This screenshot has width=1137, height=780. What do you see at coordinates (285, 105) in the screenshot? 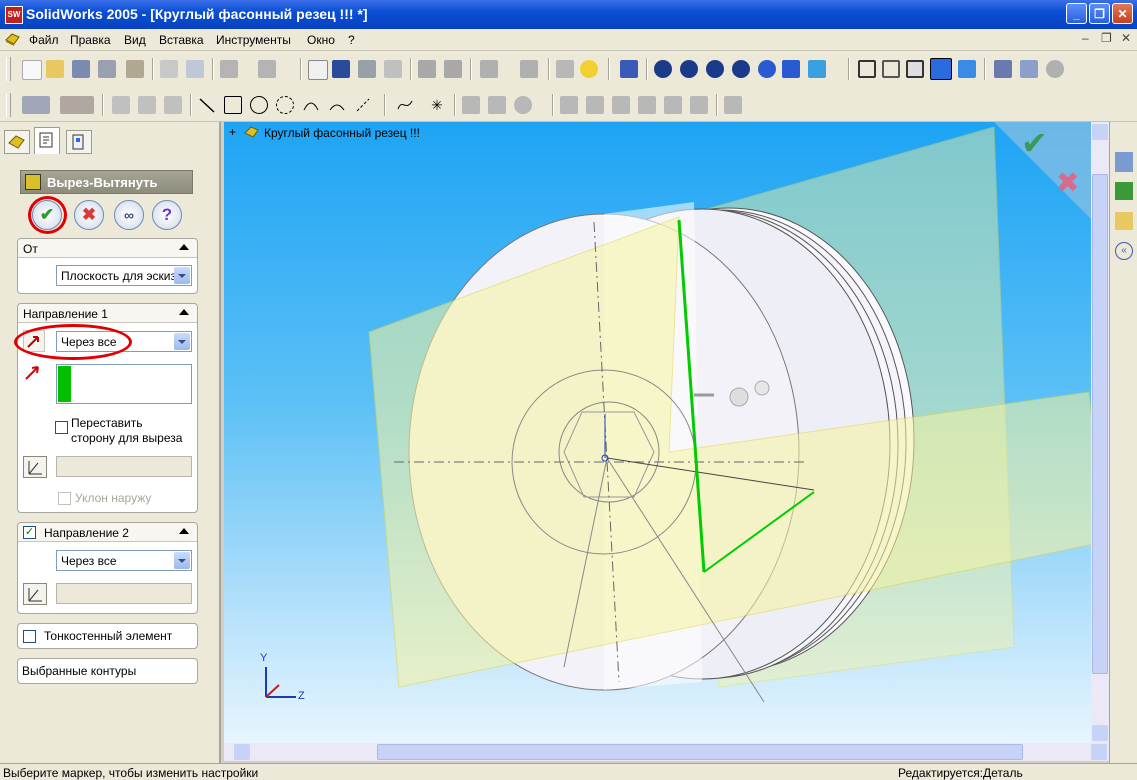
I see `arc-icon` at bounding box center [285, 105].